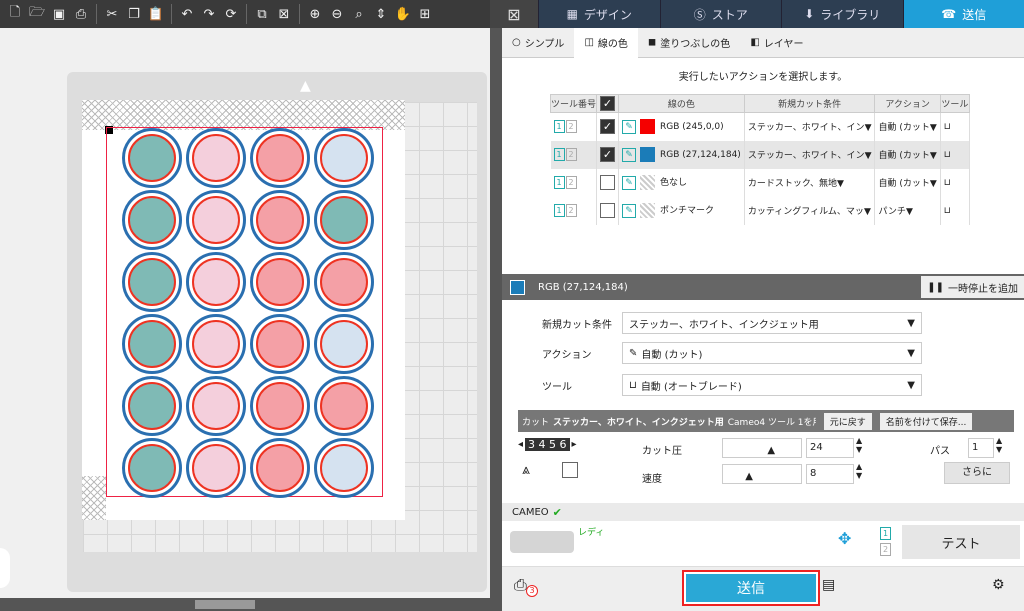 This screenshot has width=1024, height=611. Describe the element at coordinates (337, 14) in the screenshot. I see `zoom-out-icon: ⊖` at that location.